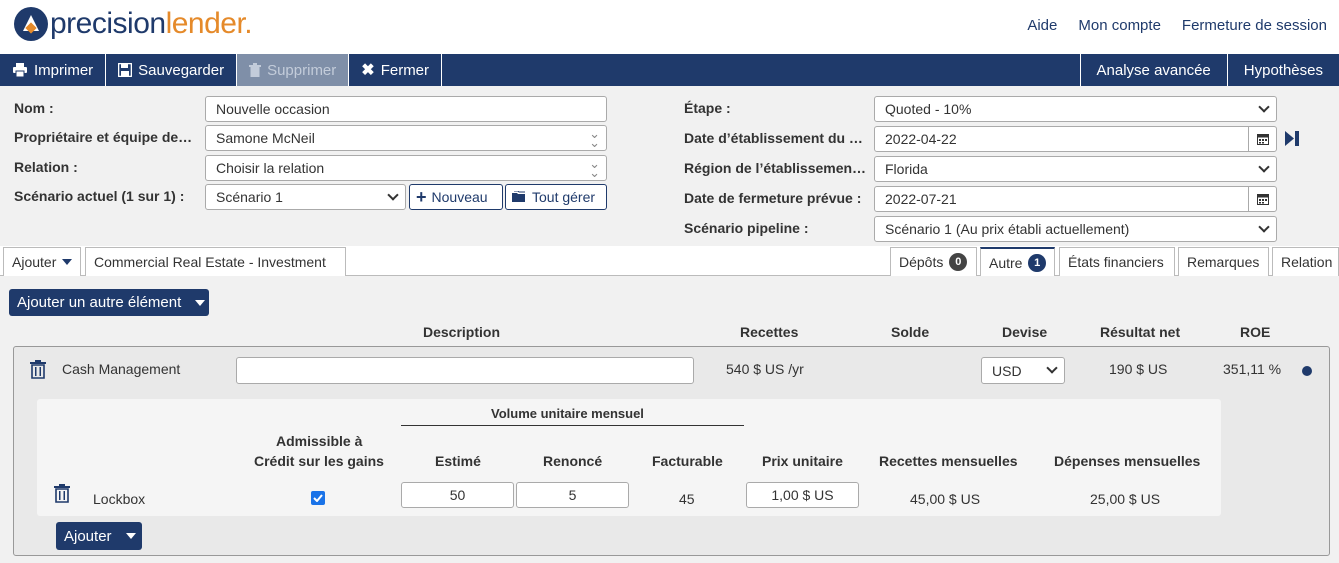  What do you see at coordinates (958, 262) in the screenshot?
I see `deposits-count-badge: 0` at bounding box center [958, 262].